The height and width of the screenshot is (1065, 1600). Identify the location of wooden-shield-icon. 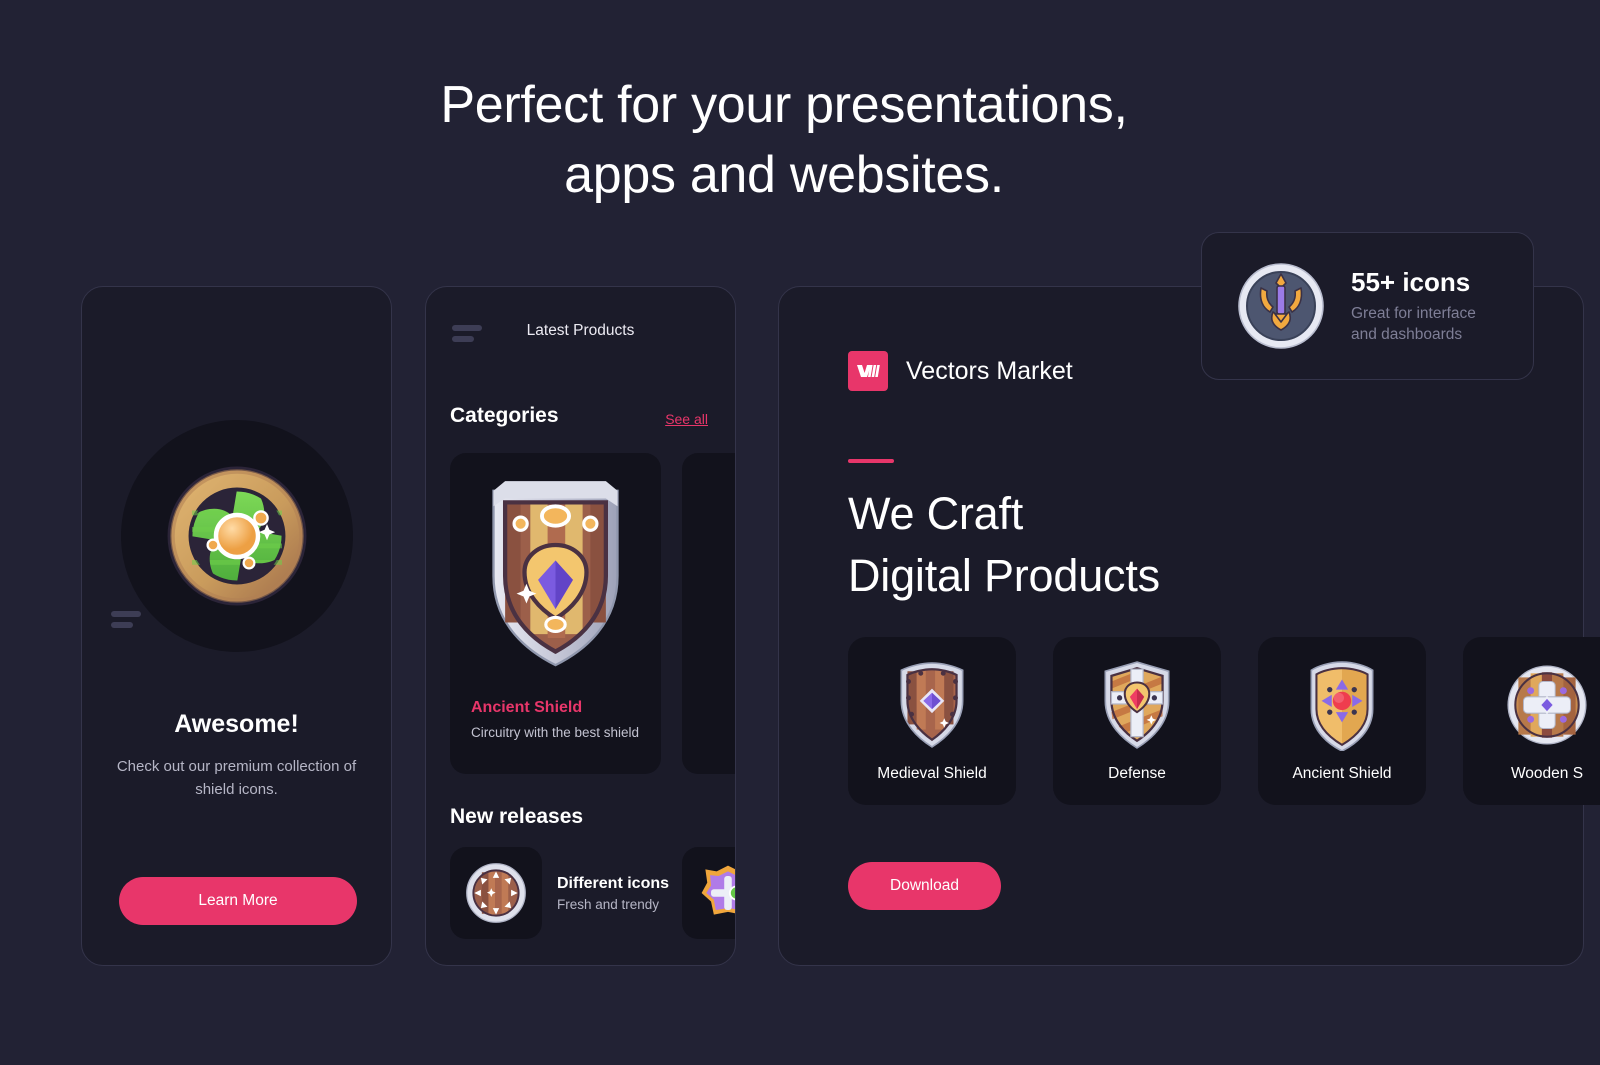
(1547, 705).